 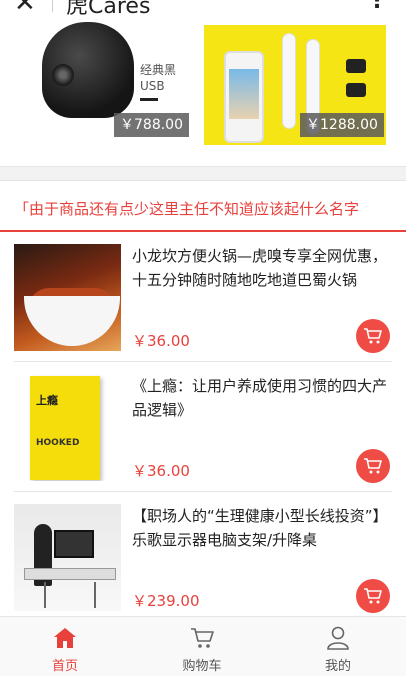 I want to click on featured-card-camera: 经典黑 USB ￥788.00, so click(x=117, y=80).